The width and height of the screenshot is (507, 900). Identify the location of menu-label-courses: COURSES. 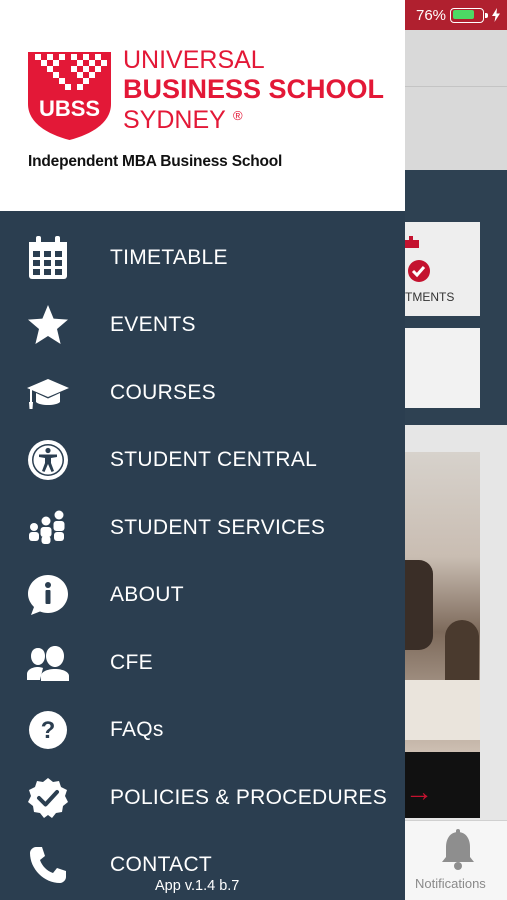
(163, 392).